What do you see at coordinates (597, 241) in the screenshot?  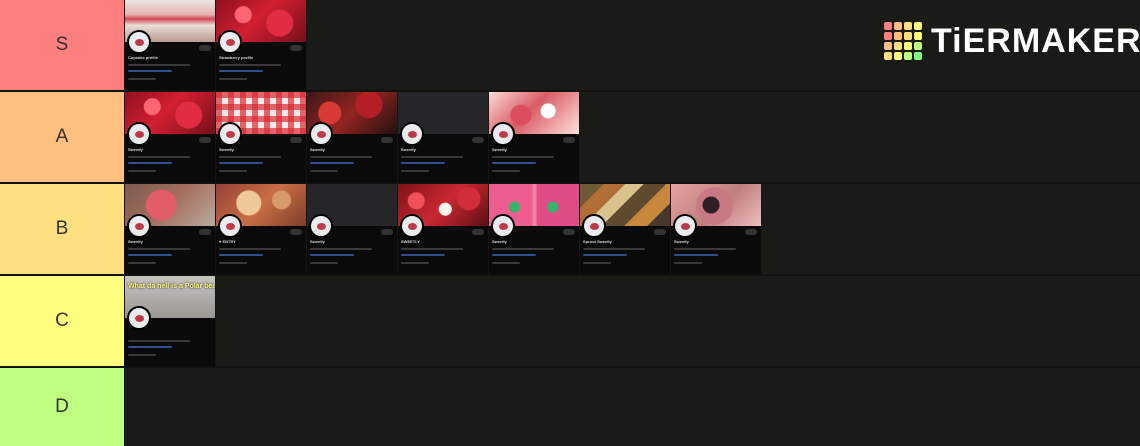 I see `card-name: Sprout Sweetly` at bounding box center [597, 241].